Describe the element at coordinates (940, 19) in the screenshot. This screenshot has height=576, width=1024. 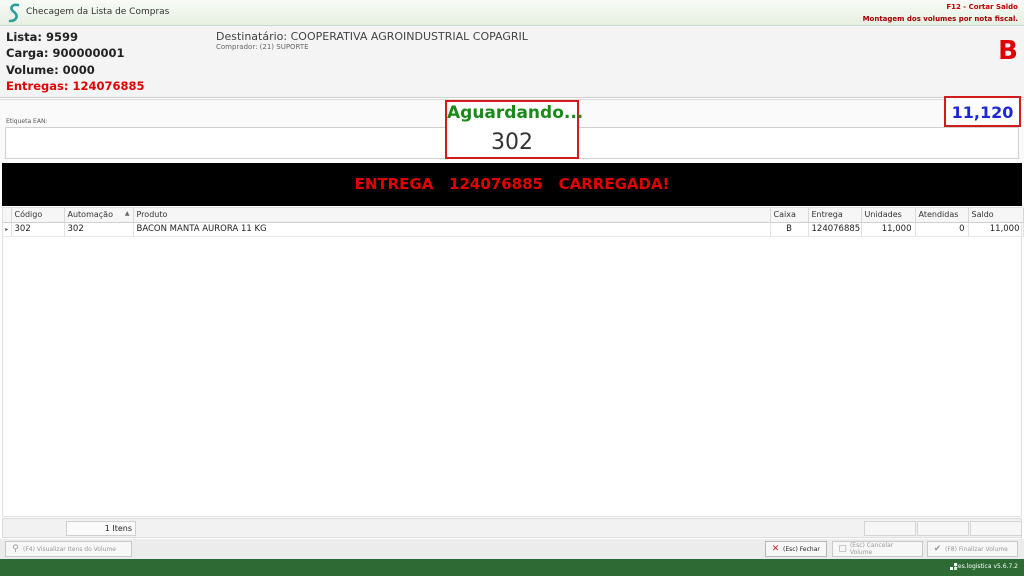
I see `mode-hint: Montagem dos volumes por nota fiscal.` at that location.